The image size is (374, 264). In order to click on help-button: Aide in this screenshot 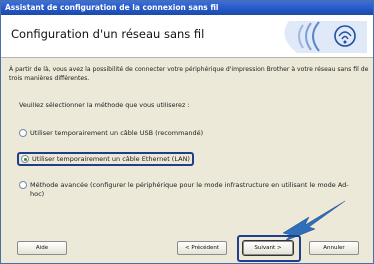, I will do `click(42, 248)`.